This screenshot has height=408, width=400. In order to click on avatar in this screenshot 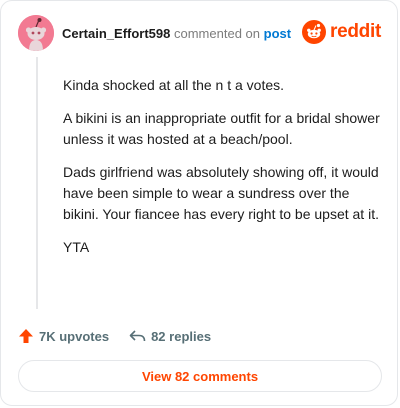, I will do `click(36, 33)`.